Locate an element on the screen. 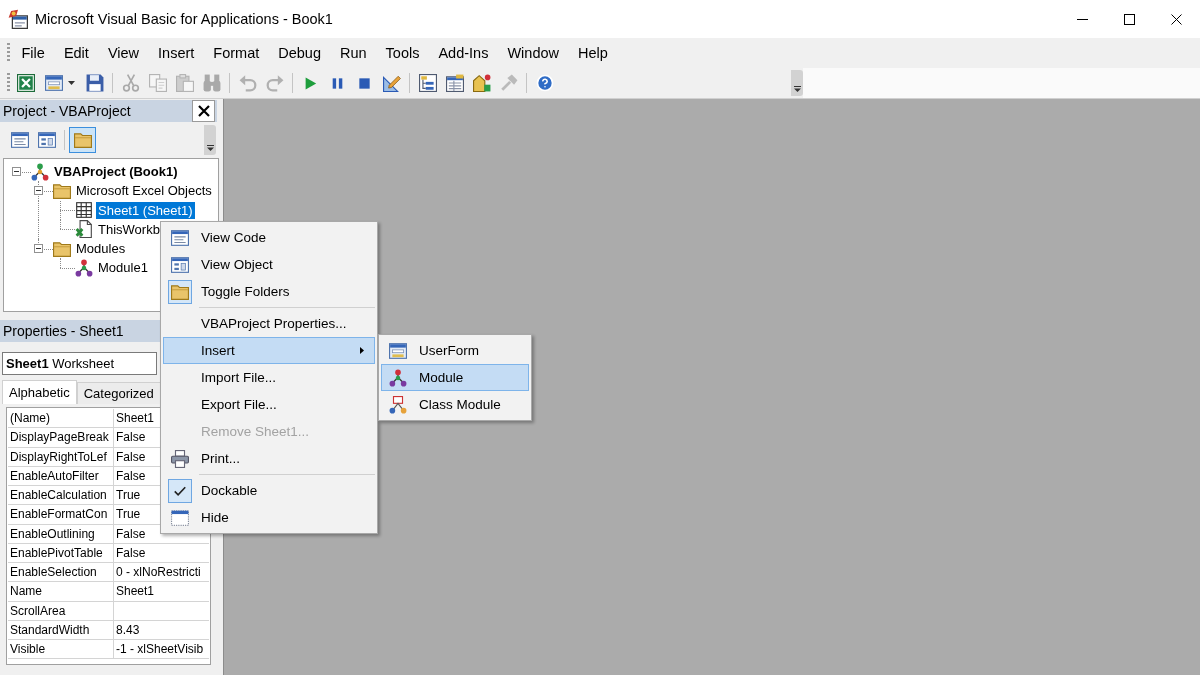 This screenshot has height=675, width=1200. submenu-arrow-icon is located at coordinates (362, 350).